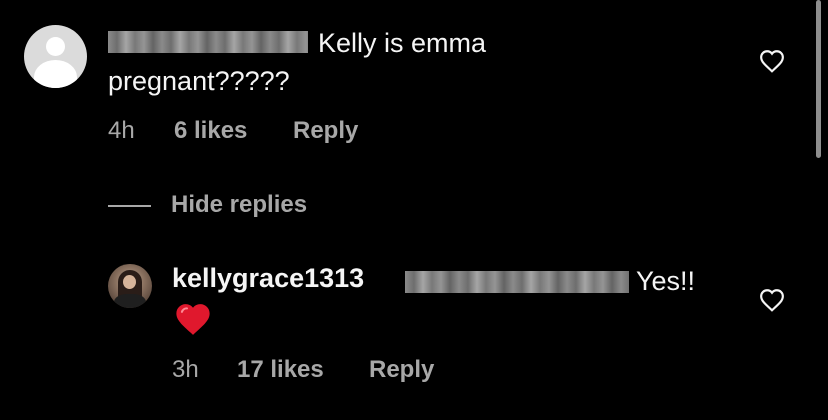  What do you see at coordinates (185, 369) in the screenshot?
I see `reply-time: 3h` at bounding box center [185, 369].